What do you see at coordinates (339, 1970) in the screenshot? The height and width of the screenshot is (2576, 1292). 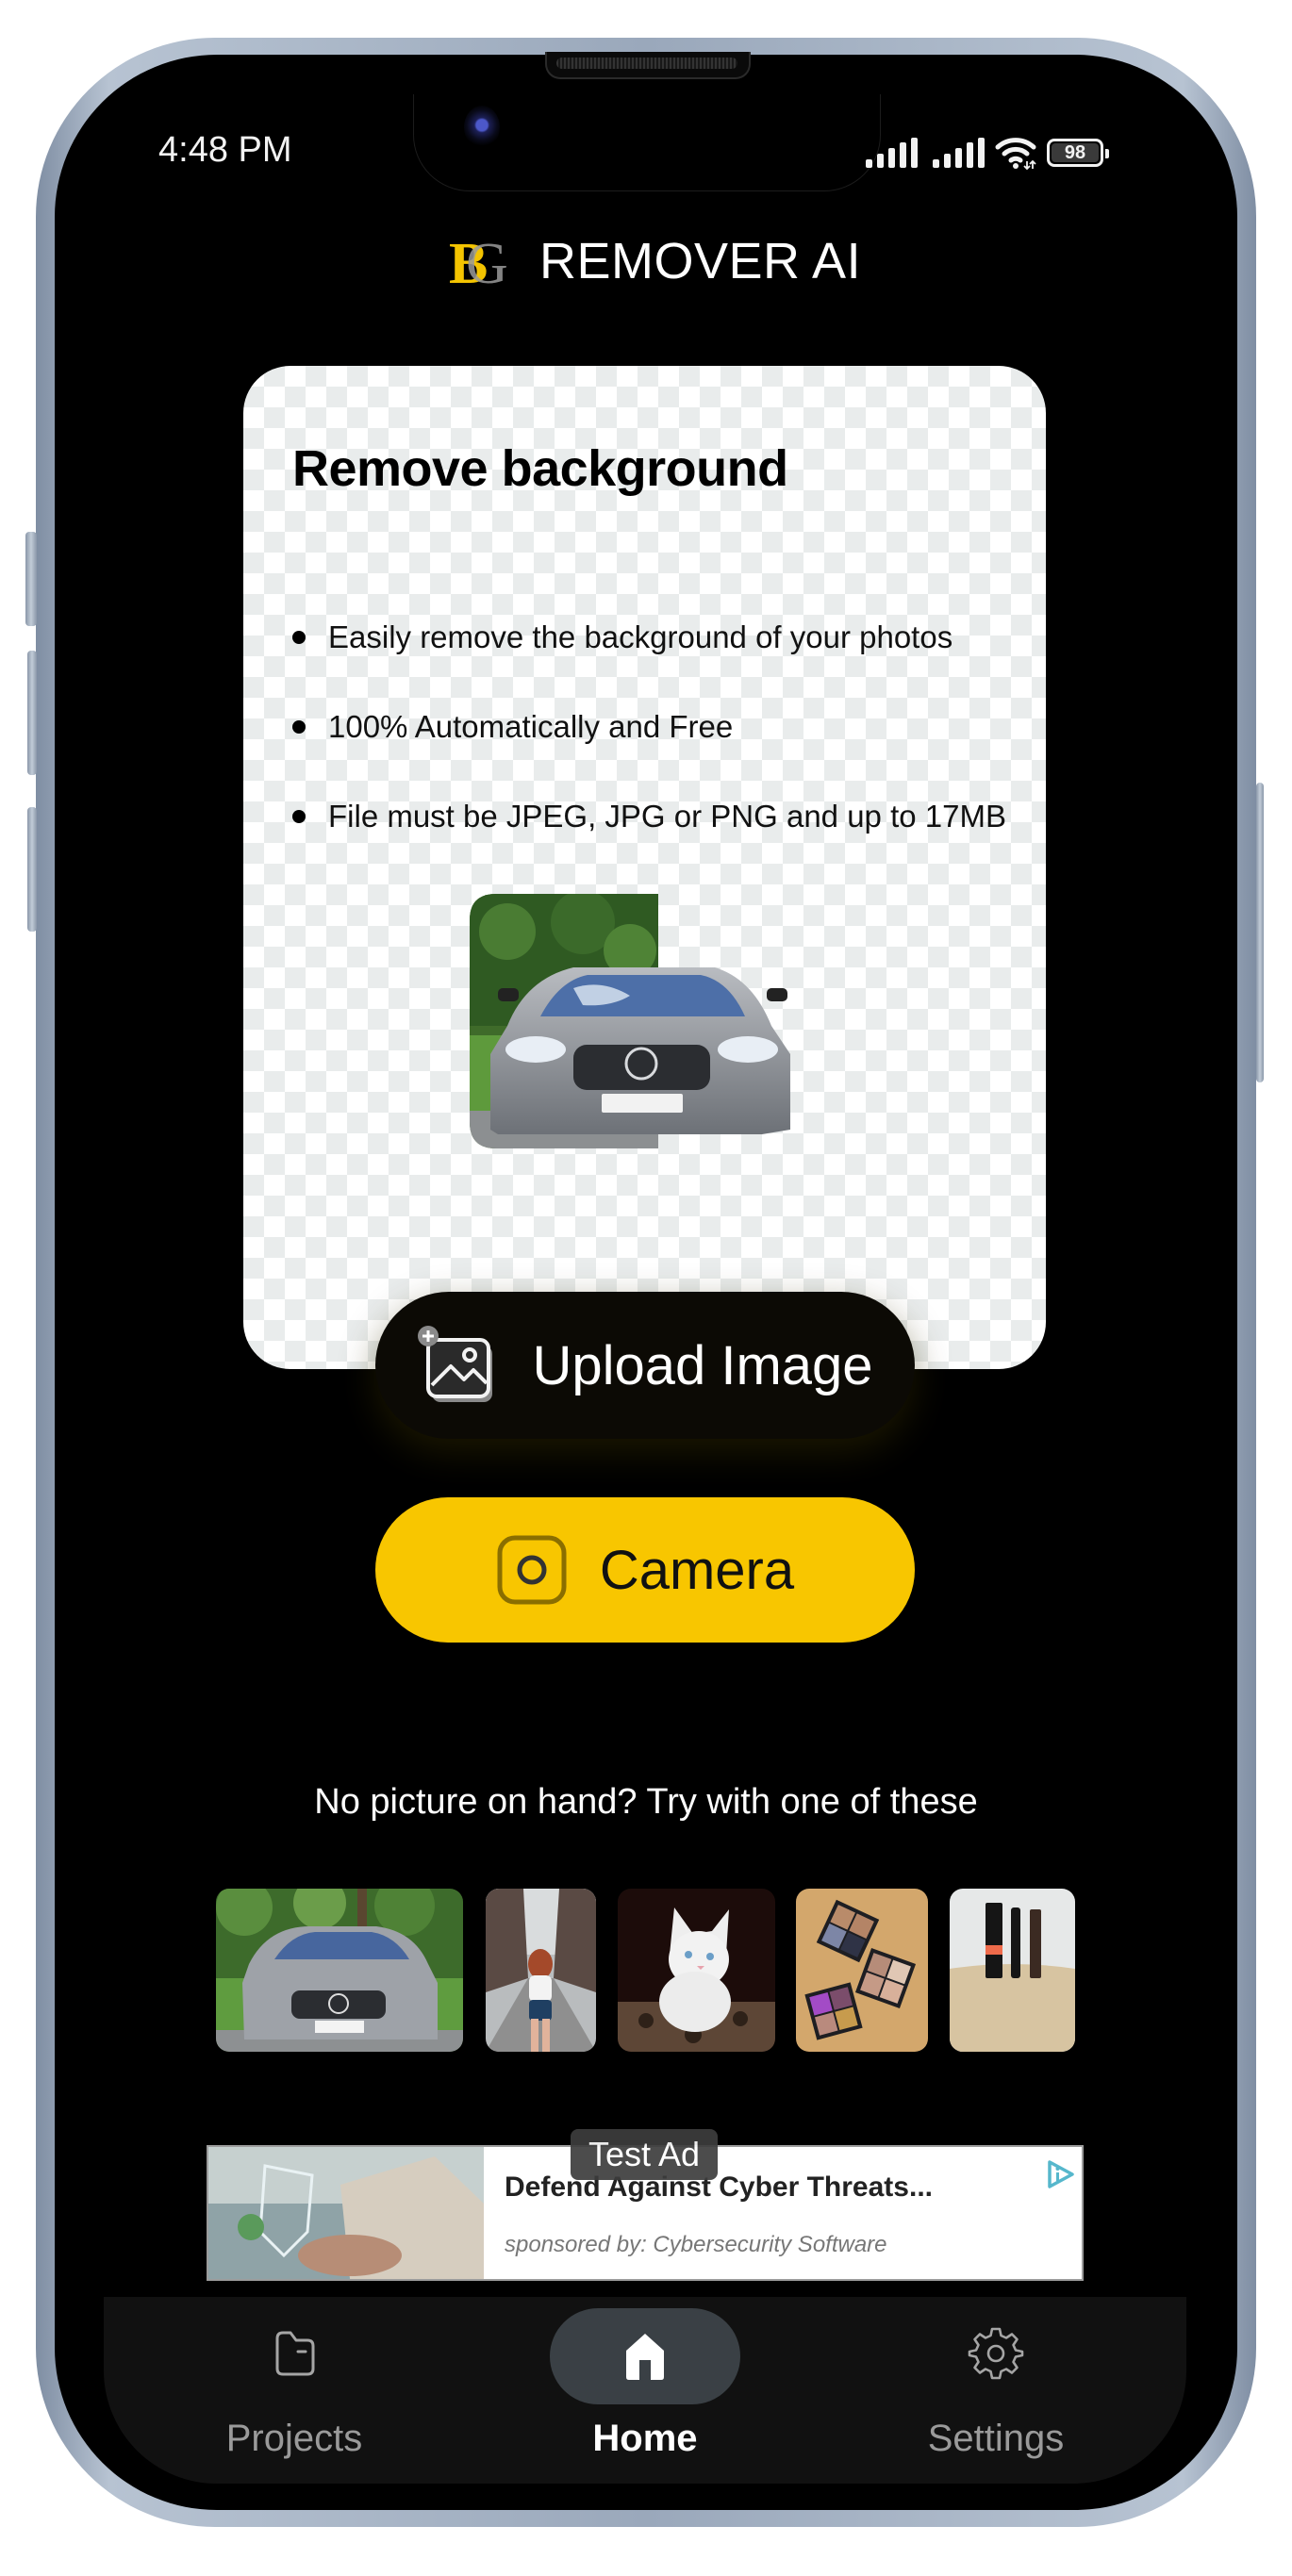 I see `sample-car` at bounding box center [339, 1970].